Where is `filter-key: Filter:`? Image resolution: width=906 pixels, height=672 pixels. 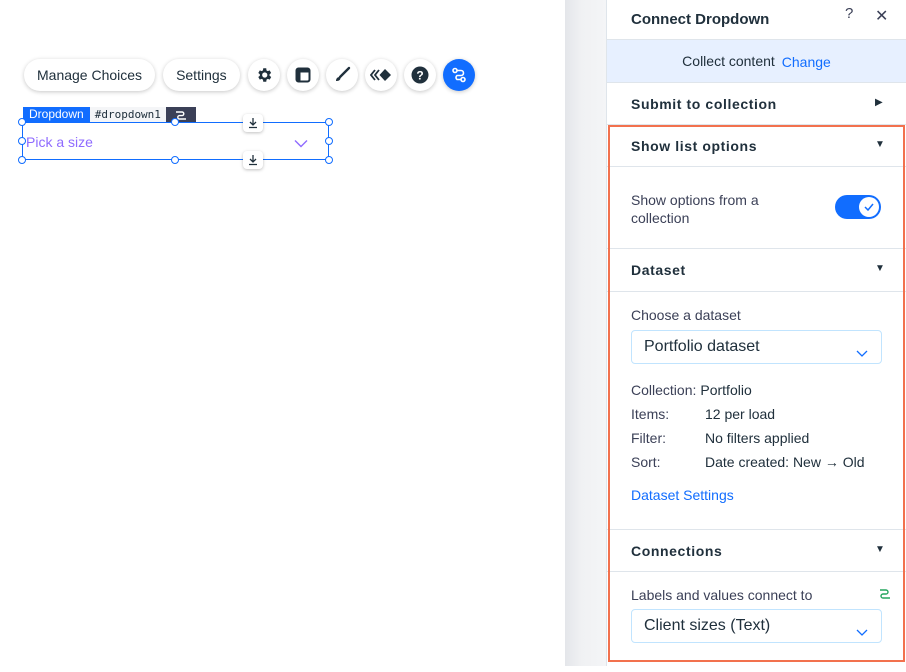 filter-key: Filter: is located at coordinates (648, 438).